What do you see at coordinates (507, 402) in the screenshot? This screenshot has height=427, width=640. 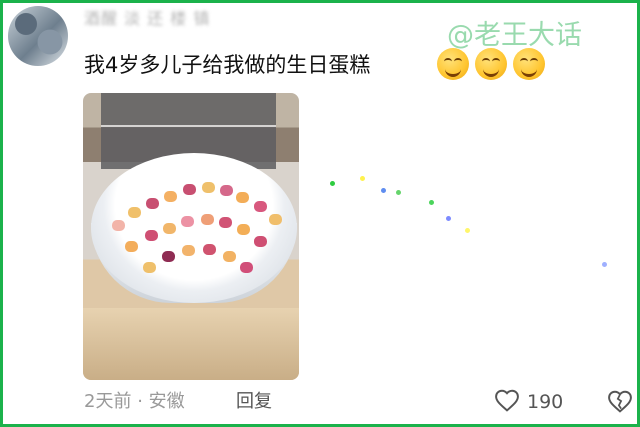 I see `heart-icon` at bounding box center [507, 402].